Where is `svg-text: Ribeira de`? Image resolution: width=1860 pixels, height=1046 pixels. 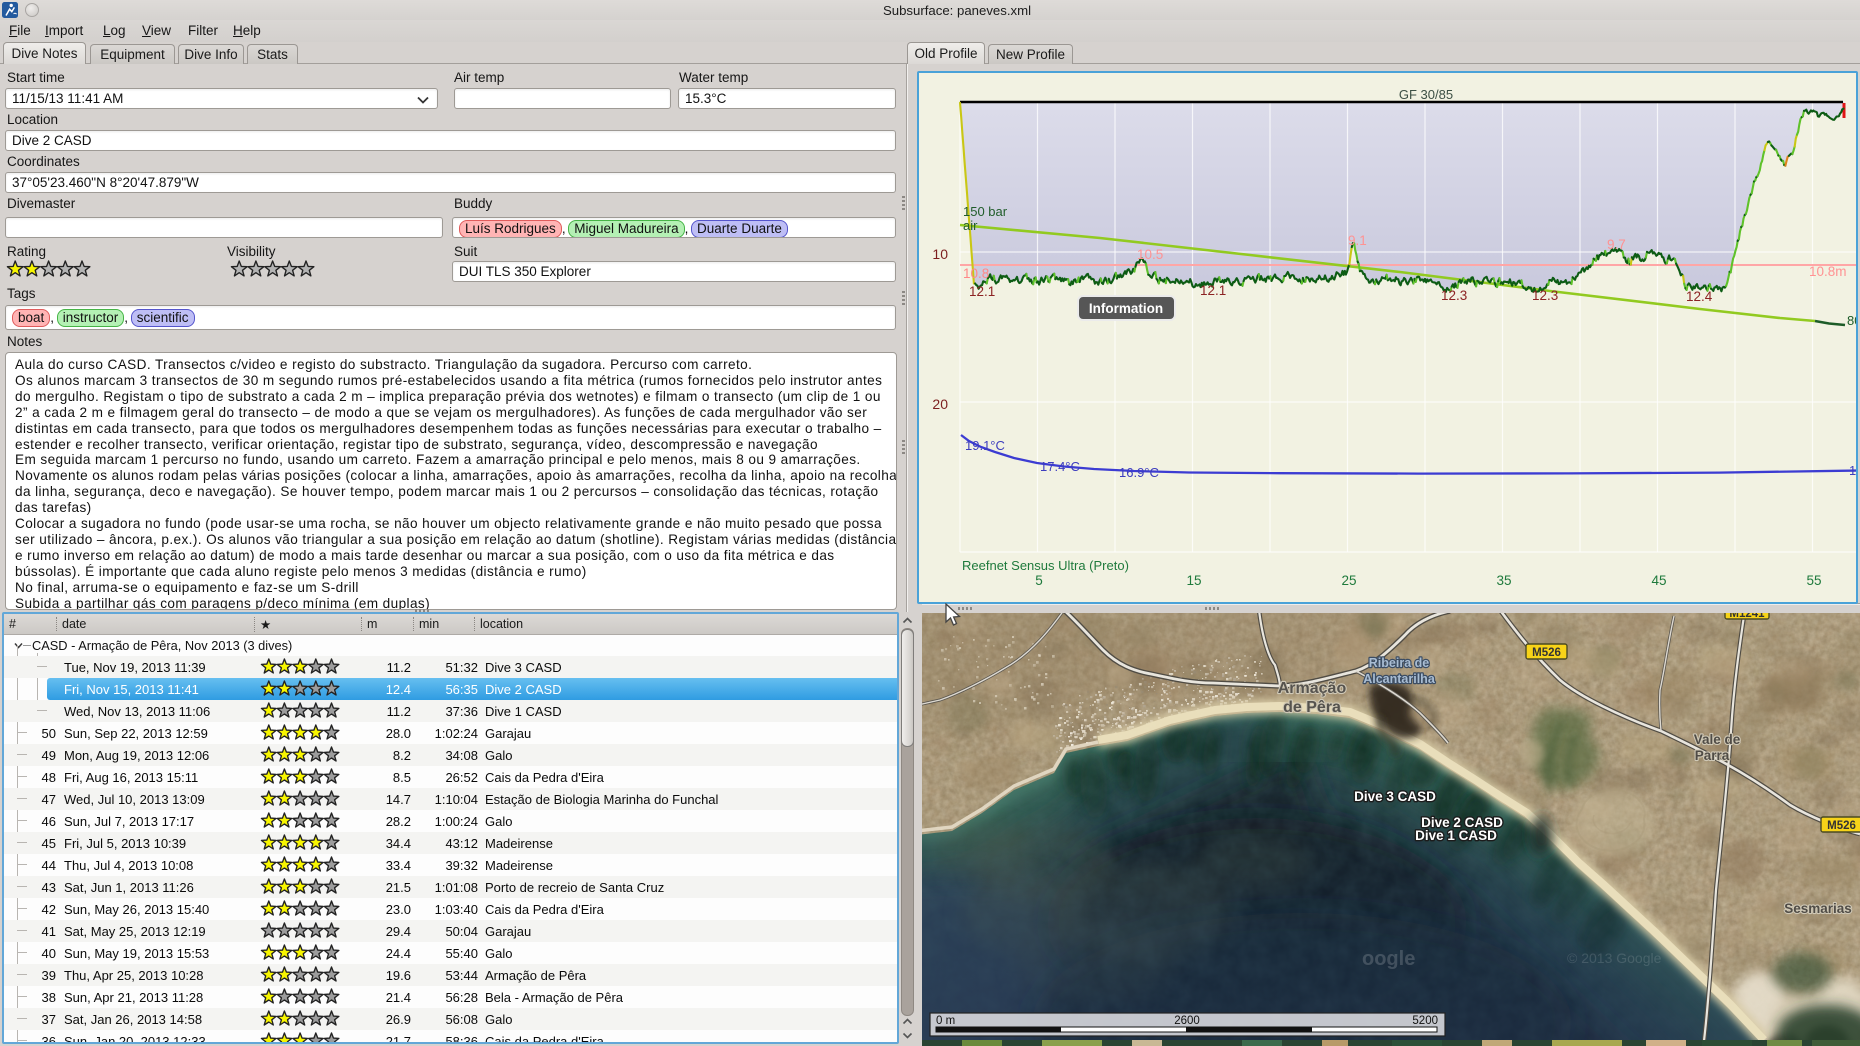 svg-text: Ribeira de is located at coordinates (1399, 663).